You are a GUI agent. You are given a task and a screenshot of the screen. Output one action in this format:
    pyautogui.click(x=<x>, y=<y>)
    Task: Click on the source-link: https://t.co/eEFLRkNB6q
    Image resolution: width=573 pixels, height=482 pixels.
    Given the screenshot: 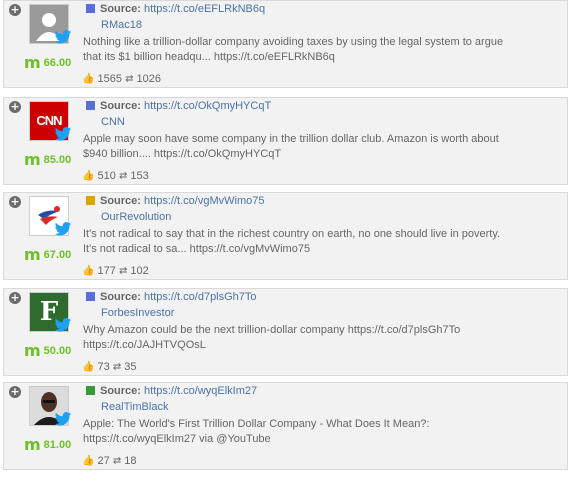 What is the action you would take?
    pyautogui.click(x=204, y=9)
    